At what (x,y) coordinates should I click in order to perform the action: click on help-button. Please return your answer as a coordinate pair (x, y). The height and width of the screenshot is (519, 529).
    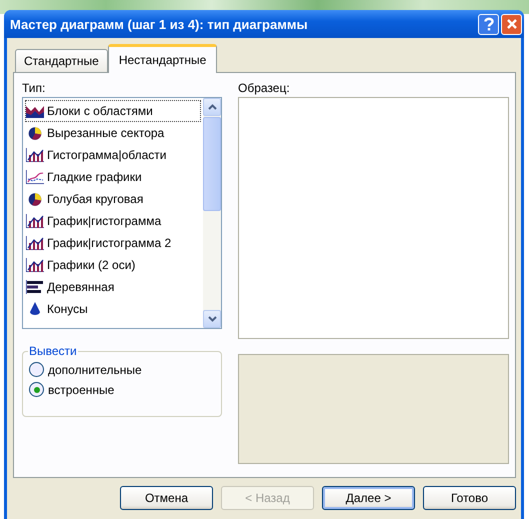
    Looking at the image, I should click on (488, 24).